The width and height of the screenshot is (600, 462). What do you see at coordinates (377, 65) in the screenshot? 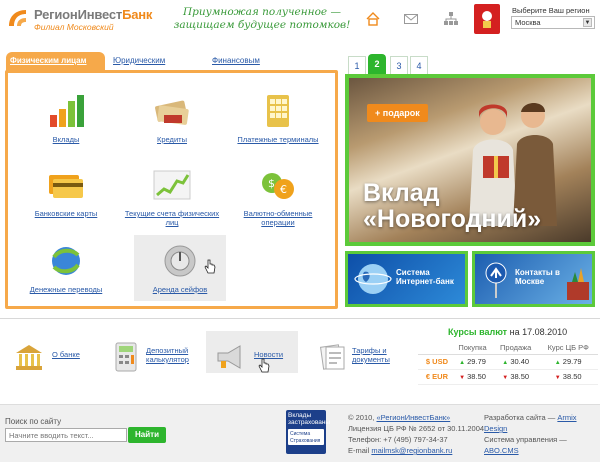
I see `promo-page-2: 2` at bounding box center [377, 65].